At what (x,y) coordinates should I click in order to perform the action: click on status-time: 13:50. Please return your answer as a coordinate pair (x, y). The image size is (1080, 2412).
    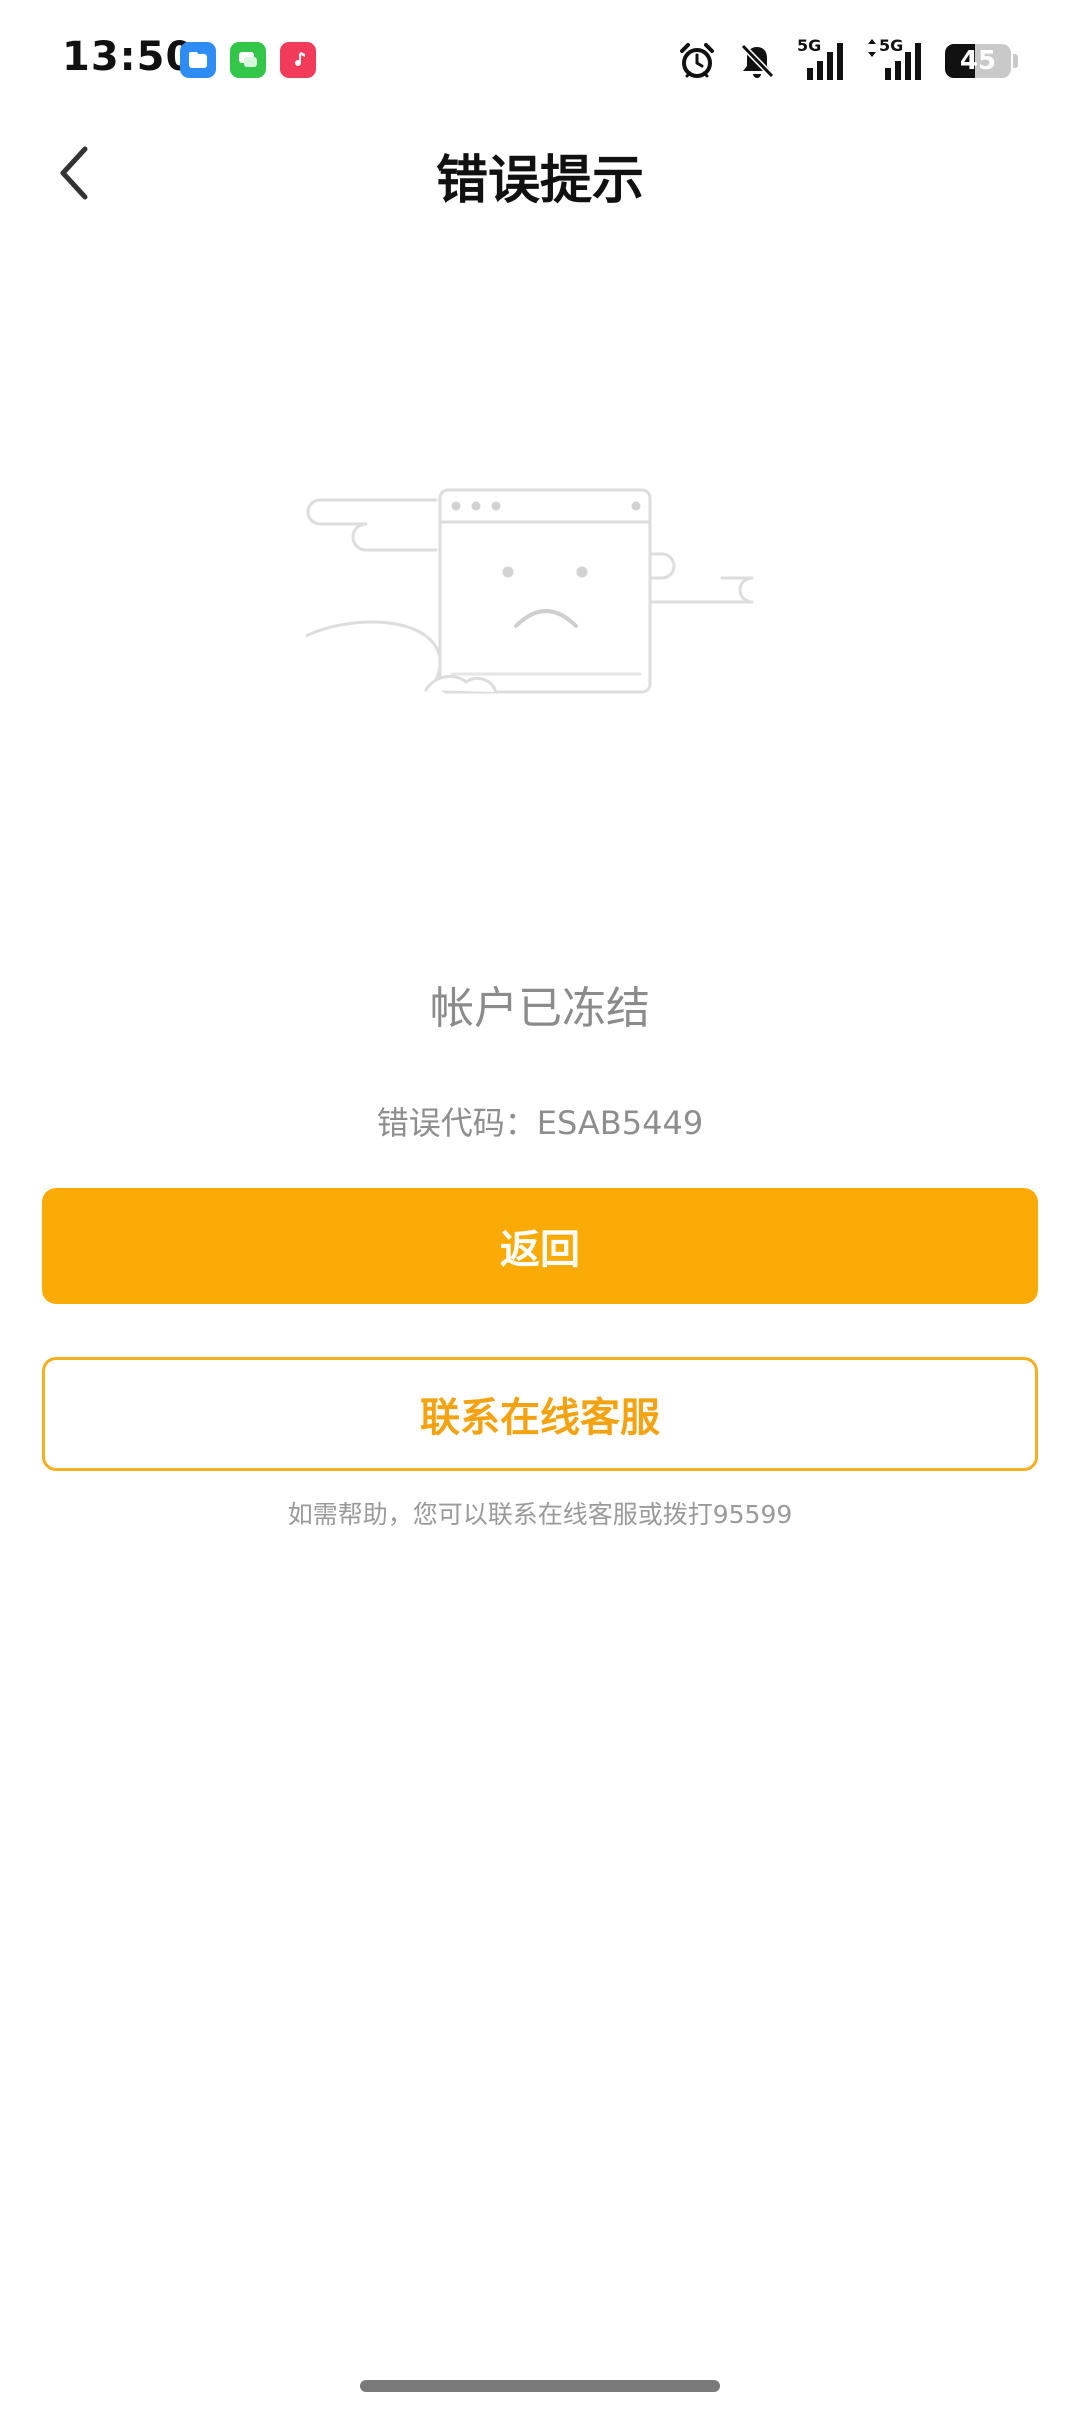
    Looking at the image, I should click on (128, 57).